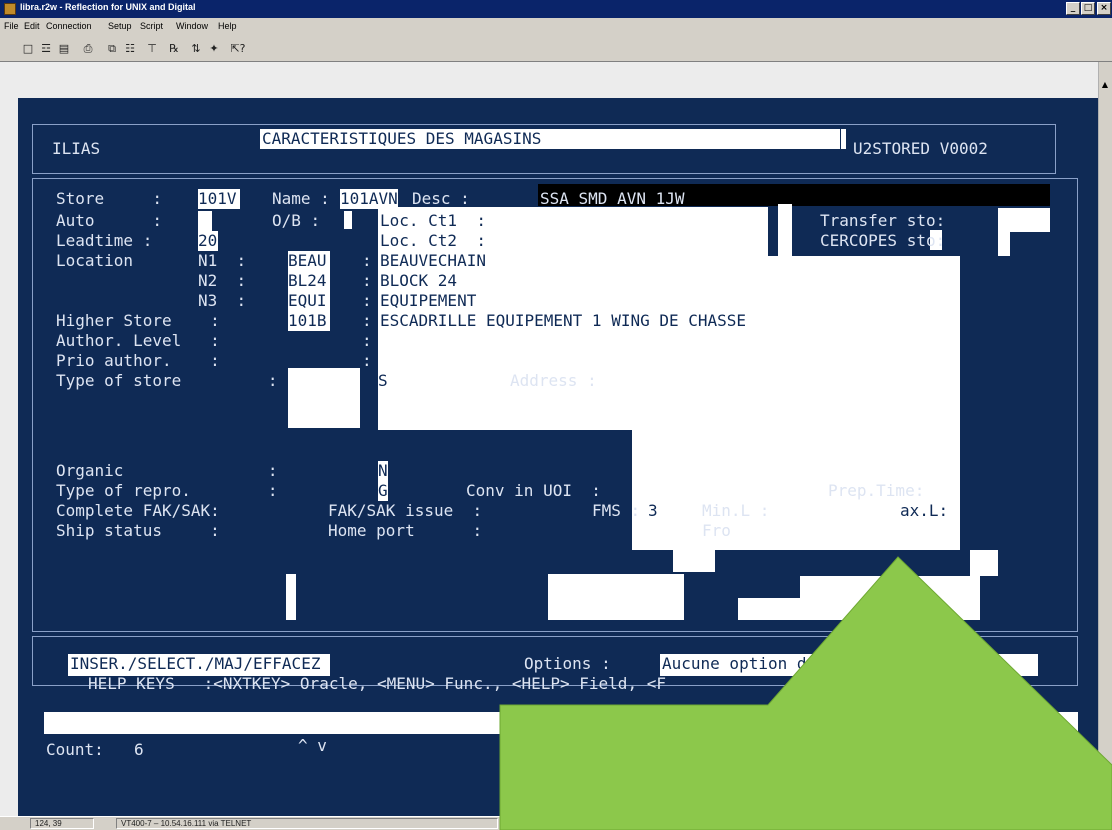  I want to click on scroll-up-icon: ▲, so click(1105, 85).